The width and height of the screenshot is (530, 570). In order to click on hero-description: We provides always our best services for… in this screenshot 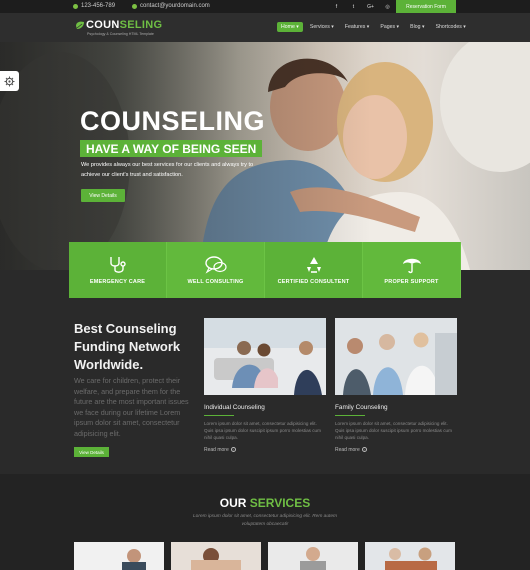, I will do `click(167, 170)`.